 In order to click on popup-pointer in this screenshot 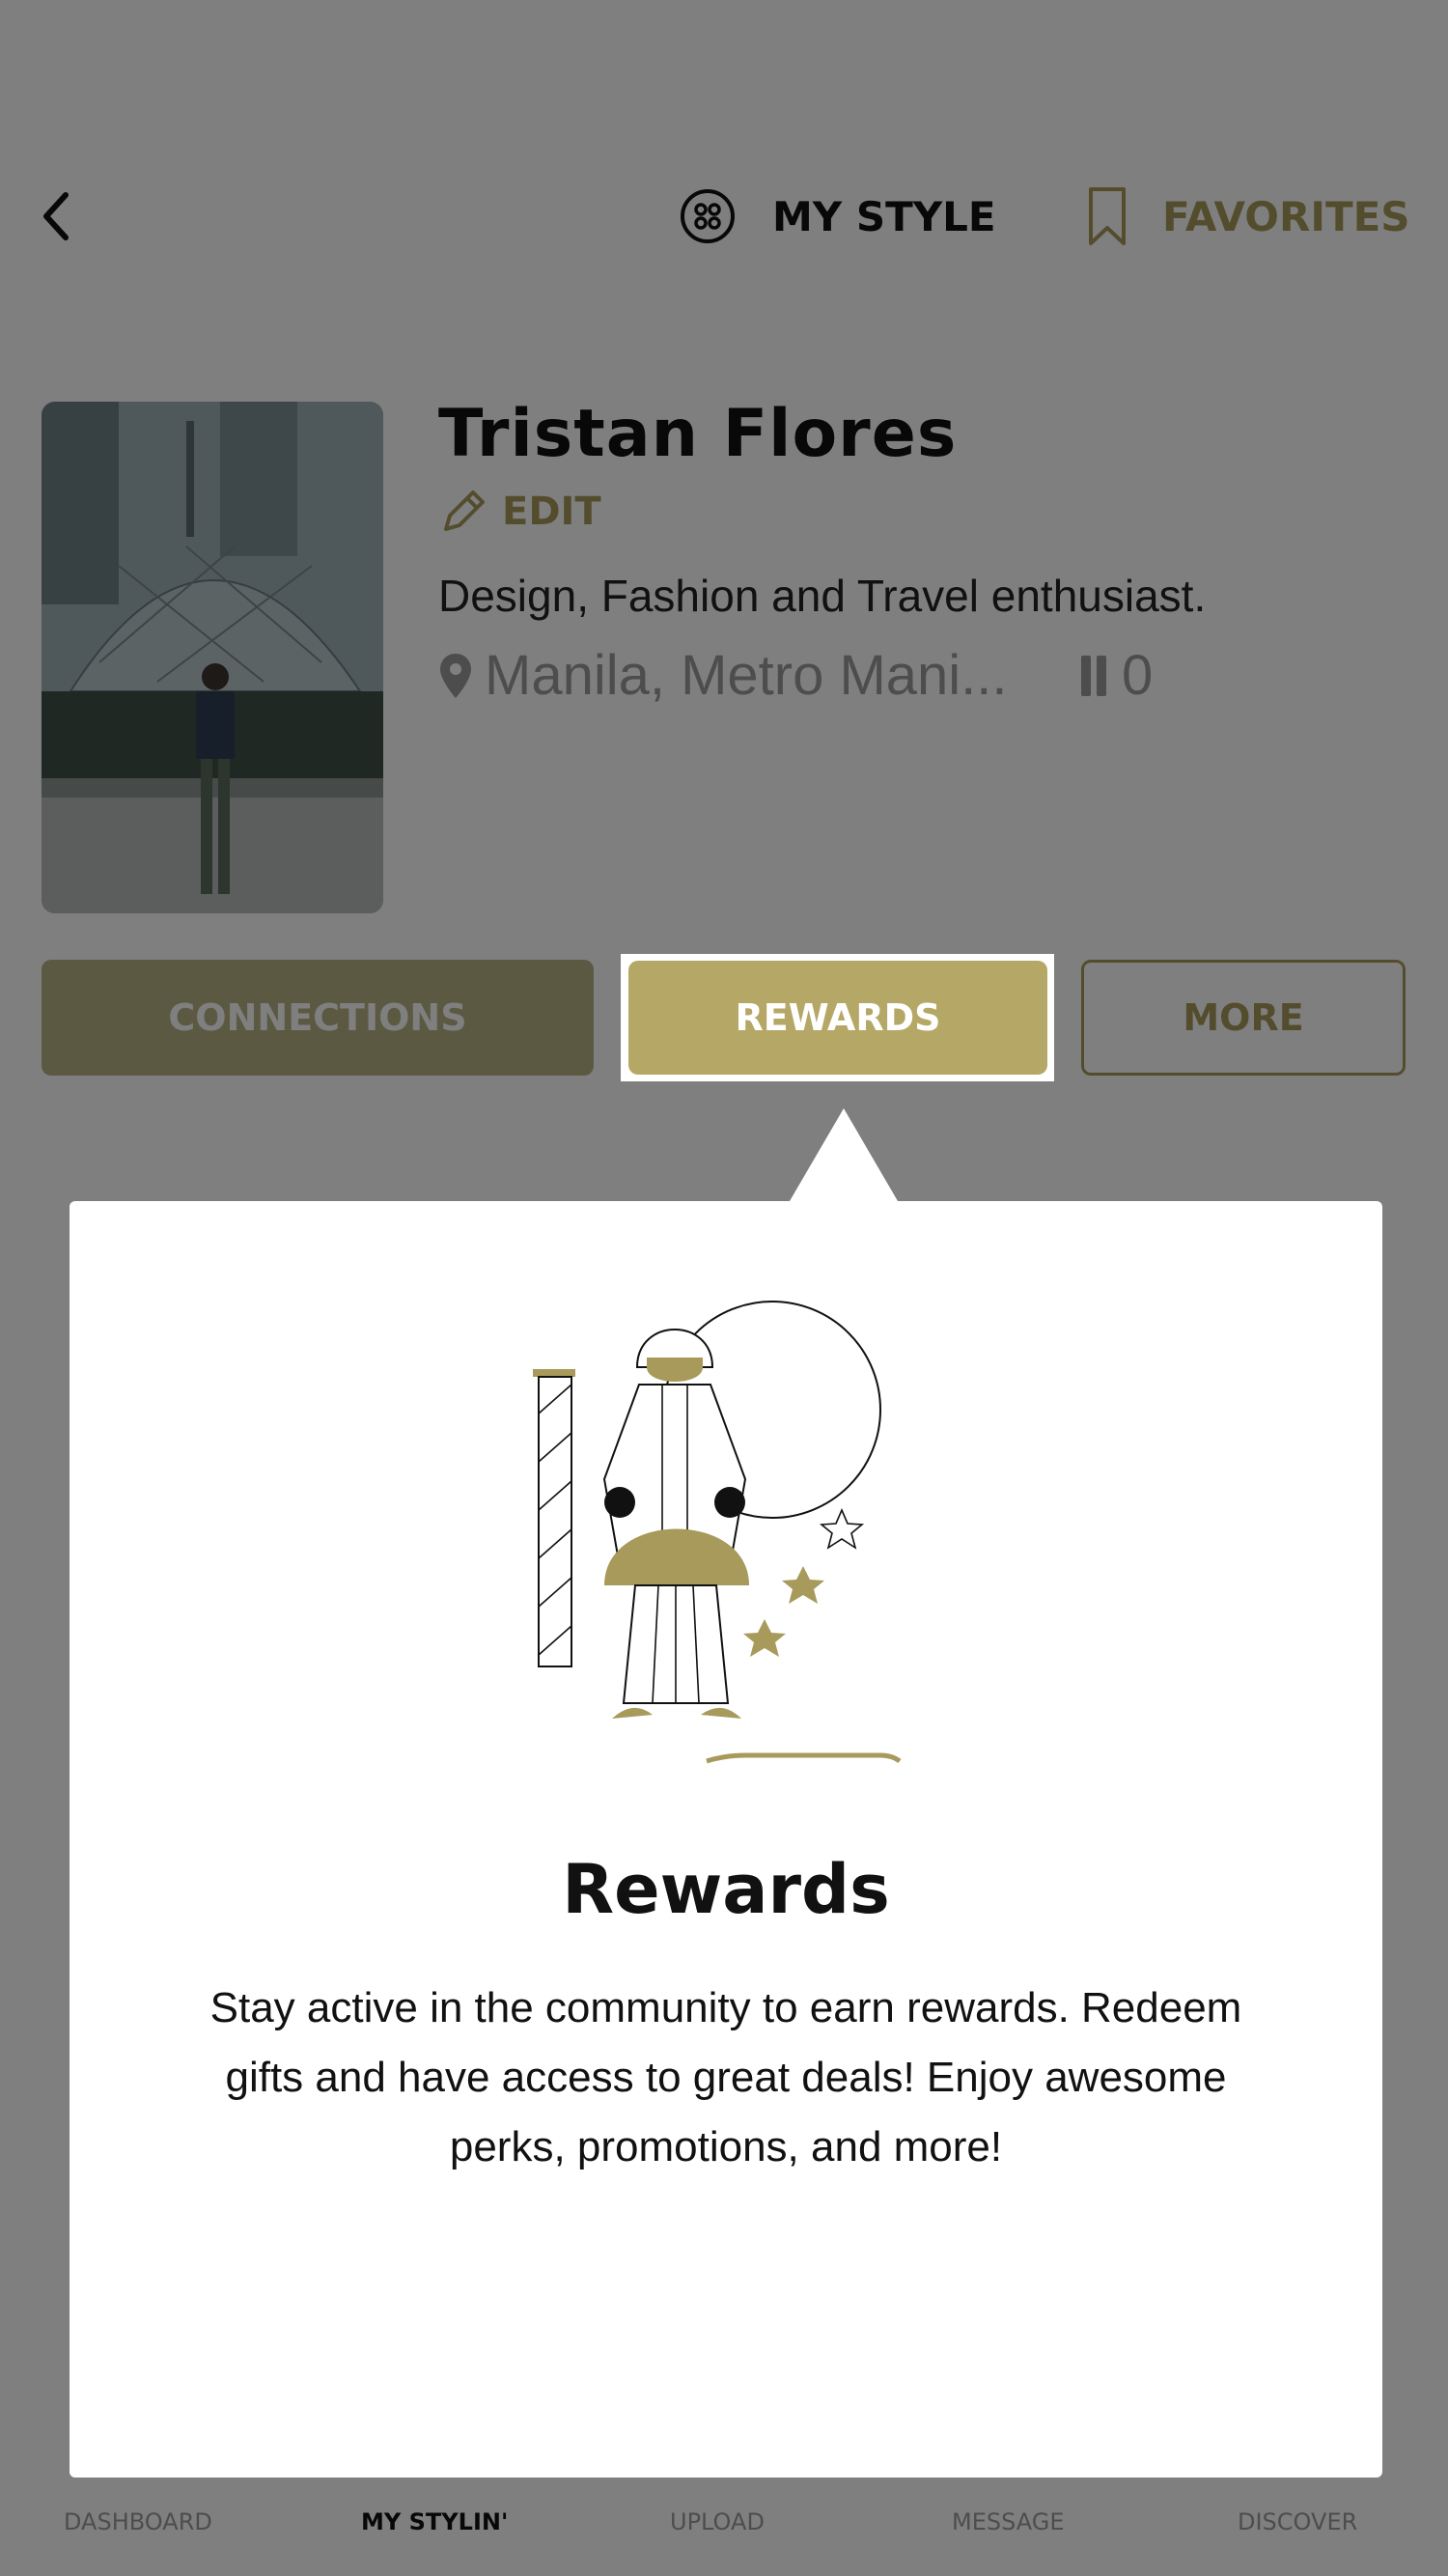, I will do `click(844, 1154)`.